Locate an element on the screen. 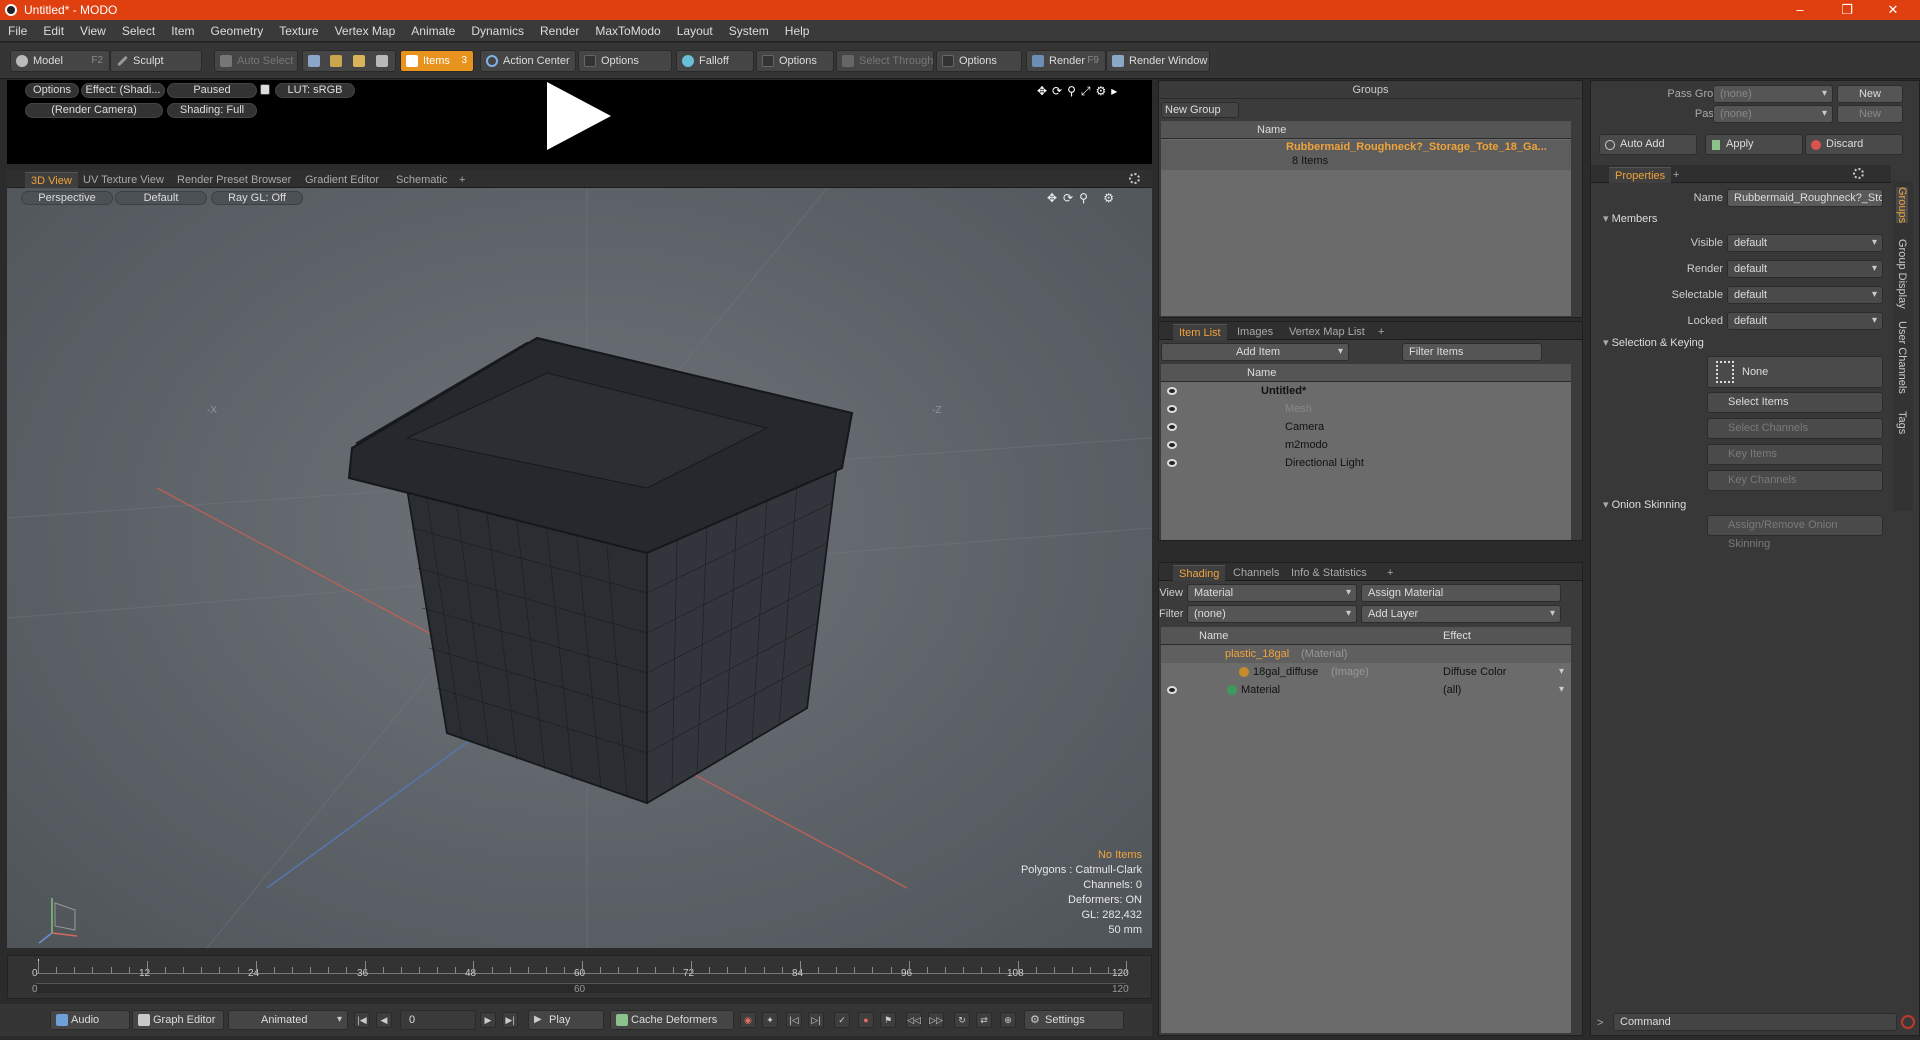 The height and width of the screenshot is (1040, 1920). shader-row: plastic_18gal (Material) is located at coordinates (1366, 654).